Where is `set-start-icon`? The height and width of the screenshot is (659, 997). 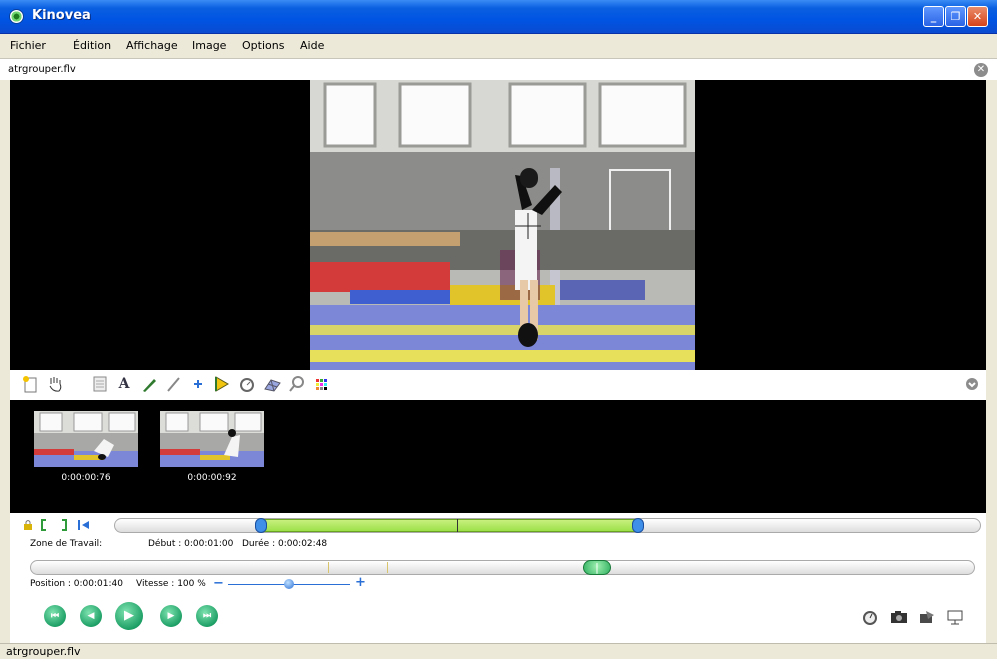
set-start-icon is located at coordinates (44, 525).